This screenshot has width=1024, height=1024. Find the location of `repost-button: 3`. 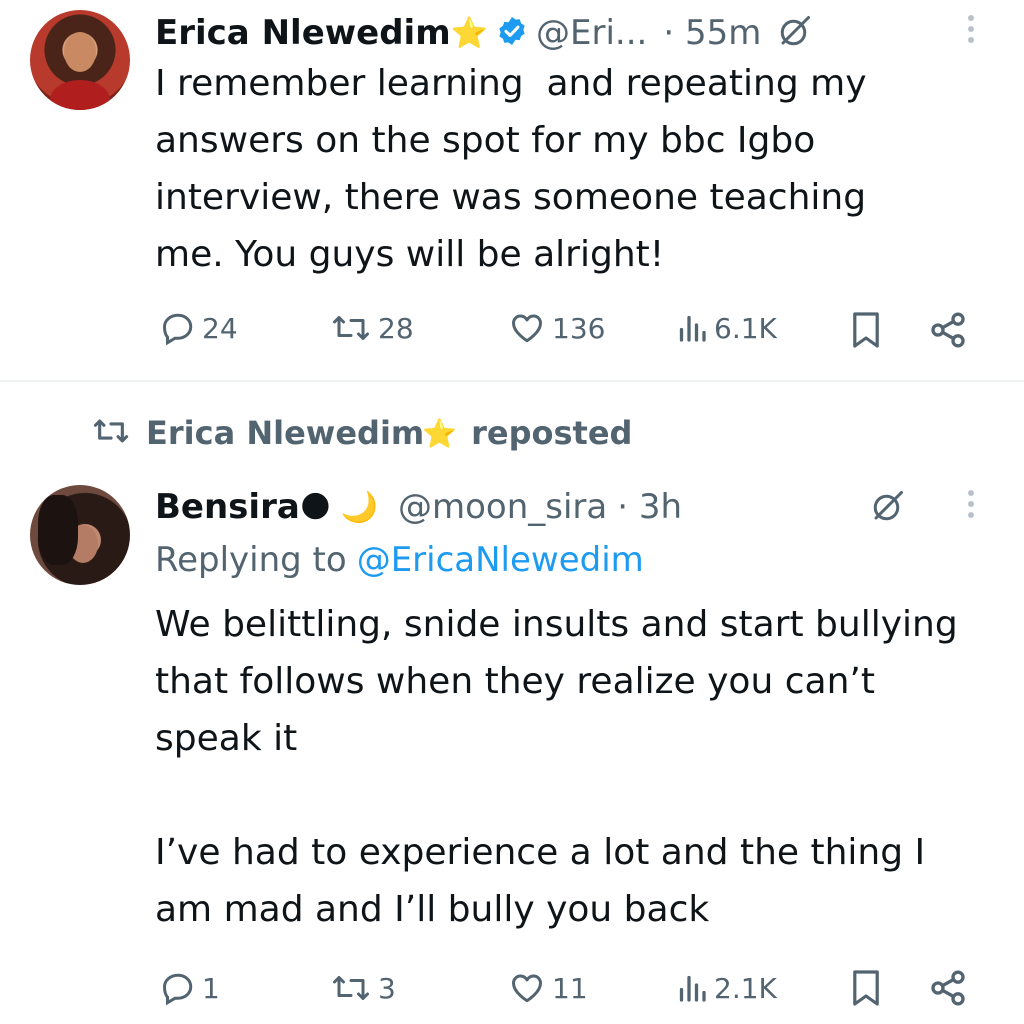

repost-button: 3 is located at coordinates (363, 988).